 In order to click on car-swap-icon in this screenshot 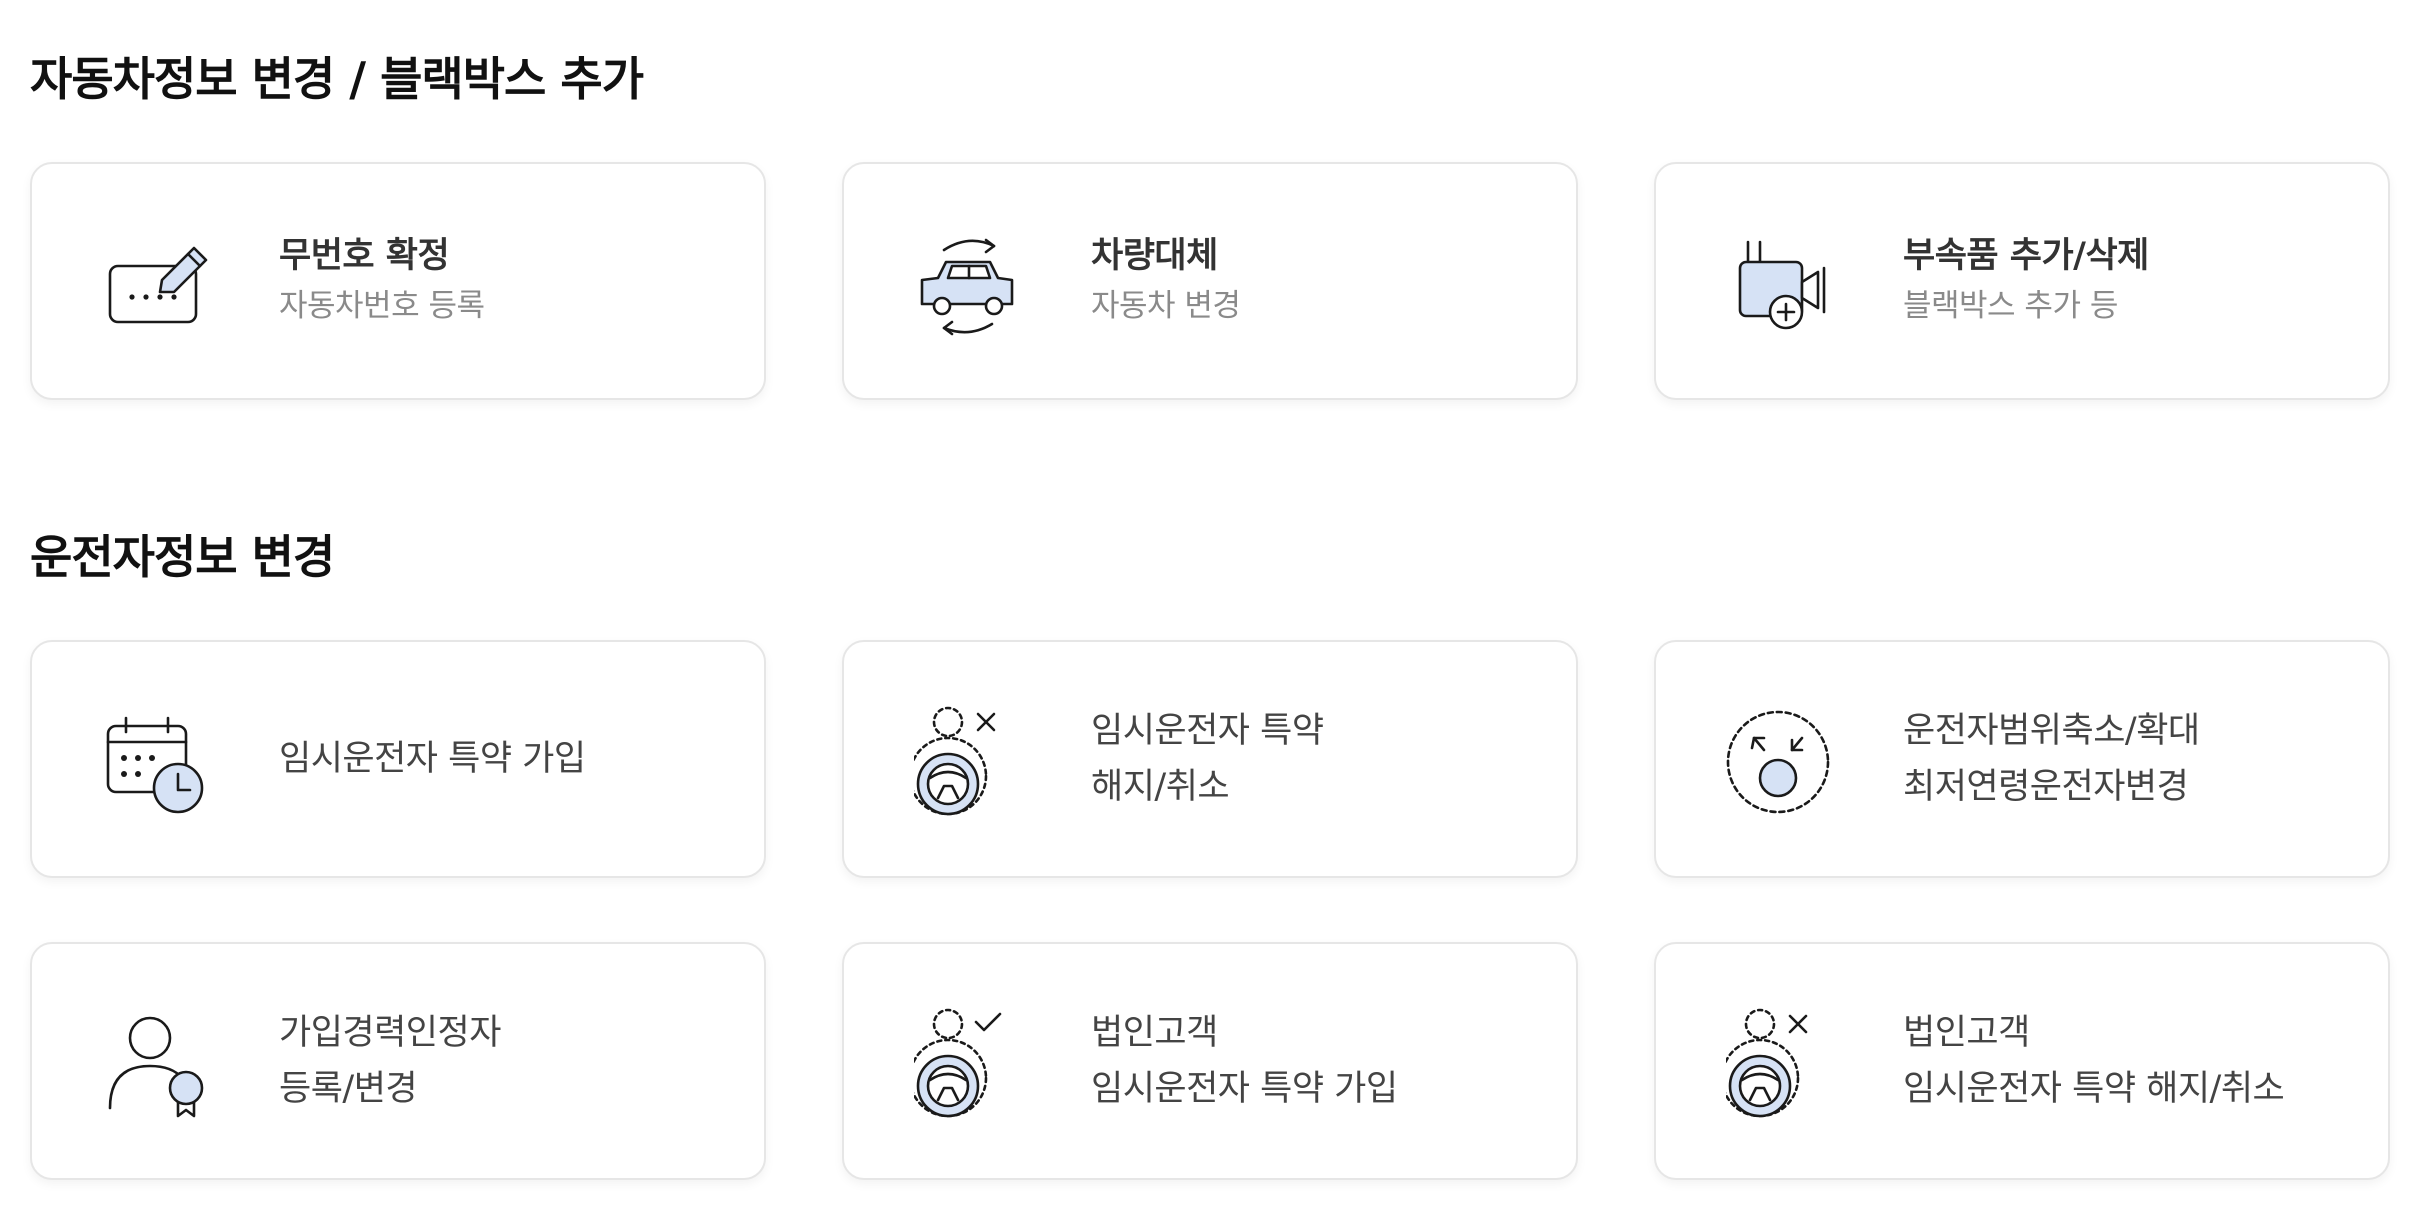, I will do `click(969, 283)`.